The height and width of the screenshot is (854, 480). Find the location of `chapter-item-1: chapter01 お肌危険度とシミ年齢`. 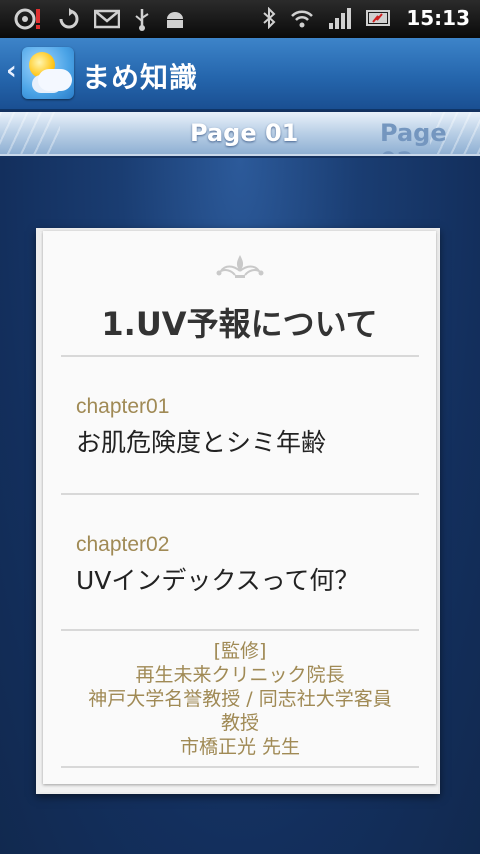

chapter-item-1: chapter01 お肌危険度とシミ年齢 is located at coordinates (239, 445).